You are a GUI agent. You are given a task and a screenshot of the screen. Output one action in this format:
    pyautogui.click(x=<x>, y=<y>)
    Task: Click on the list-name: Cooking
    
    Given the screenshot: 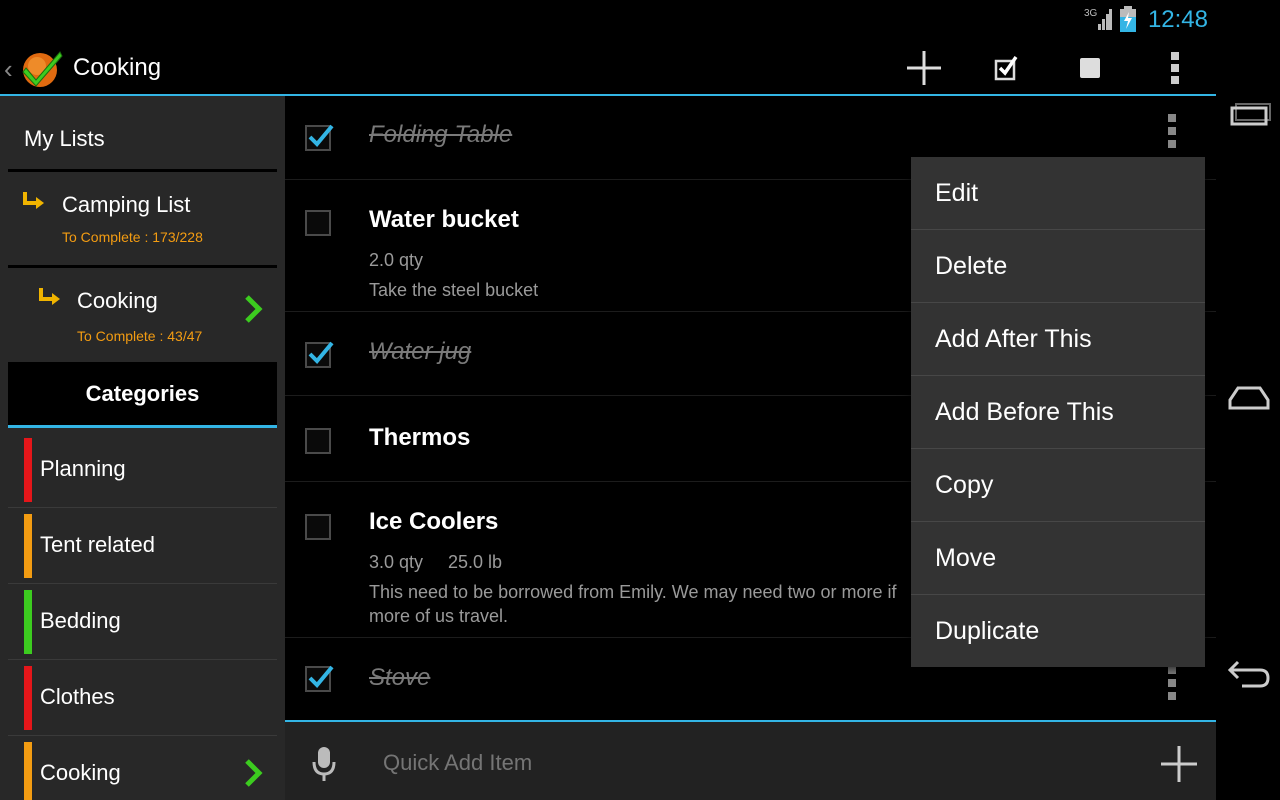 What is the action you would take?
    pyautogui.click(x=117, y=300)
    